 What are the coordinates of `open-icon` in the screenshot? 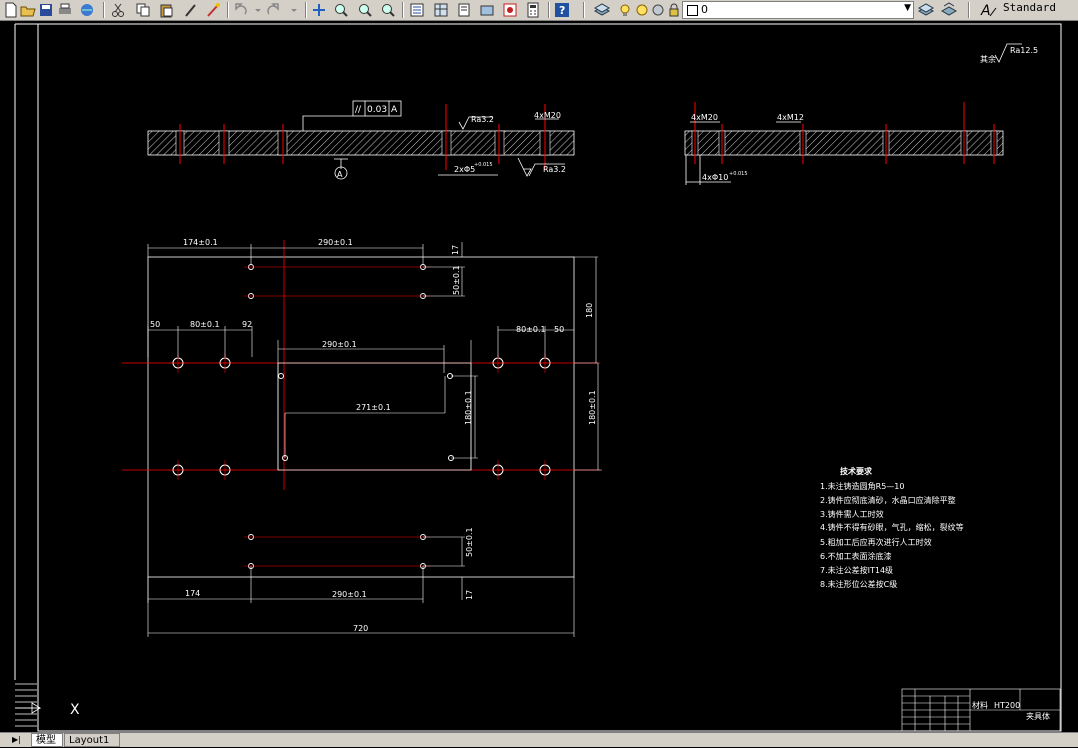 It's located at (28, 10).